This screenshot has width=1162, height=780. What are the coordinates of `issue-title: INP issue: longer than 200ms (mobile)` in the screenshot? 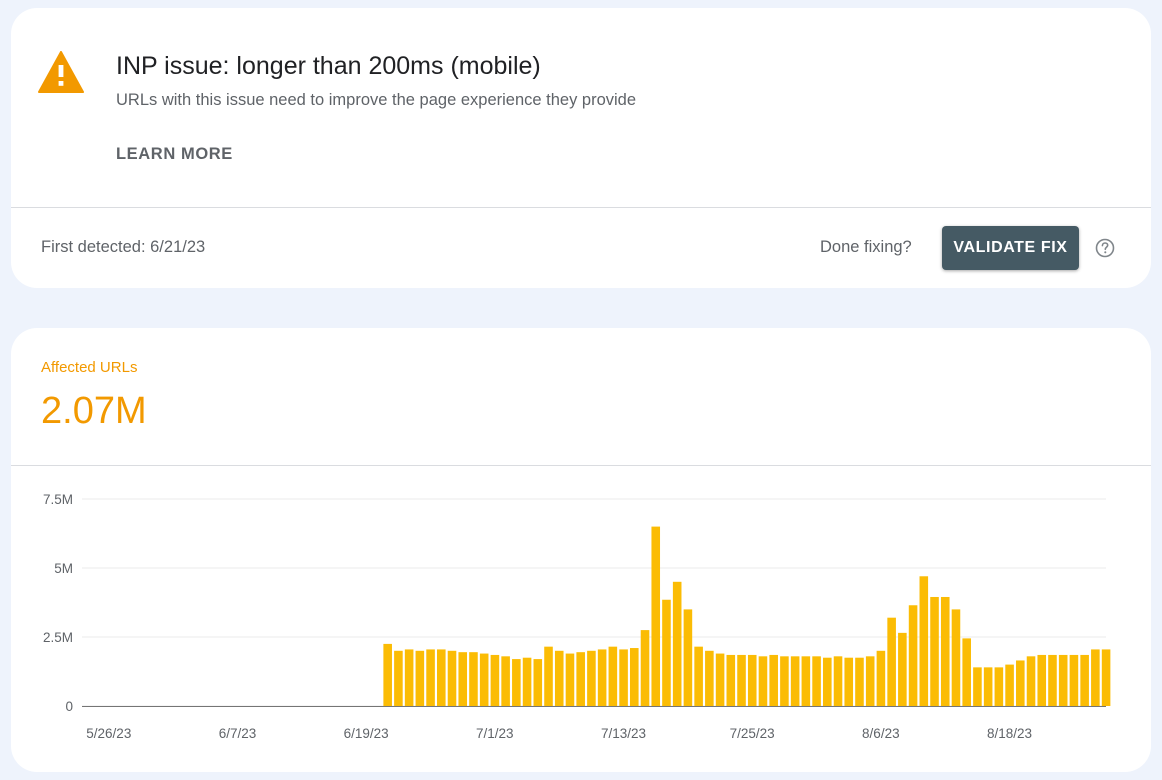 It's located at (328, 66).